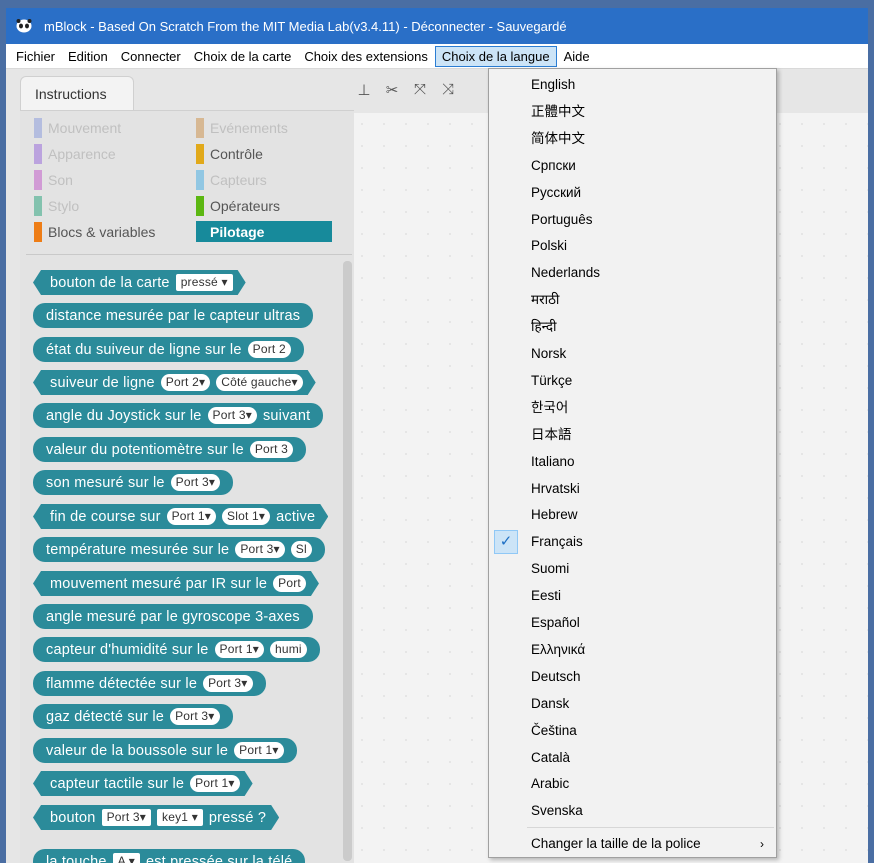 The image size is (874, 863). What do you see at coordinates (632, 139) in the screenshot?
I see `menu-item-language: 简体中文` at bounding box center [632, 139].